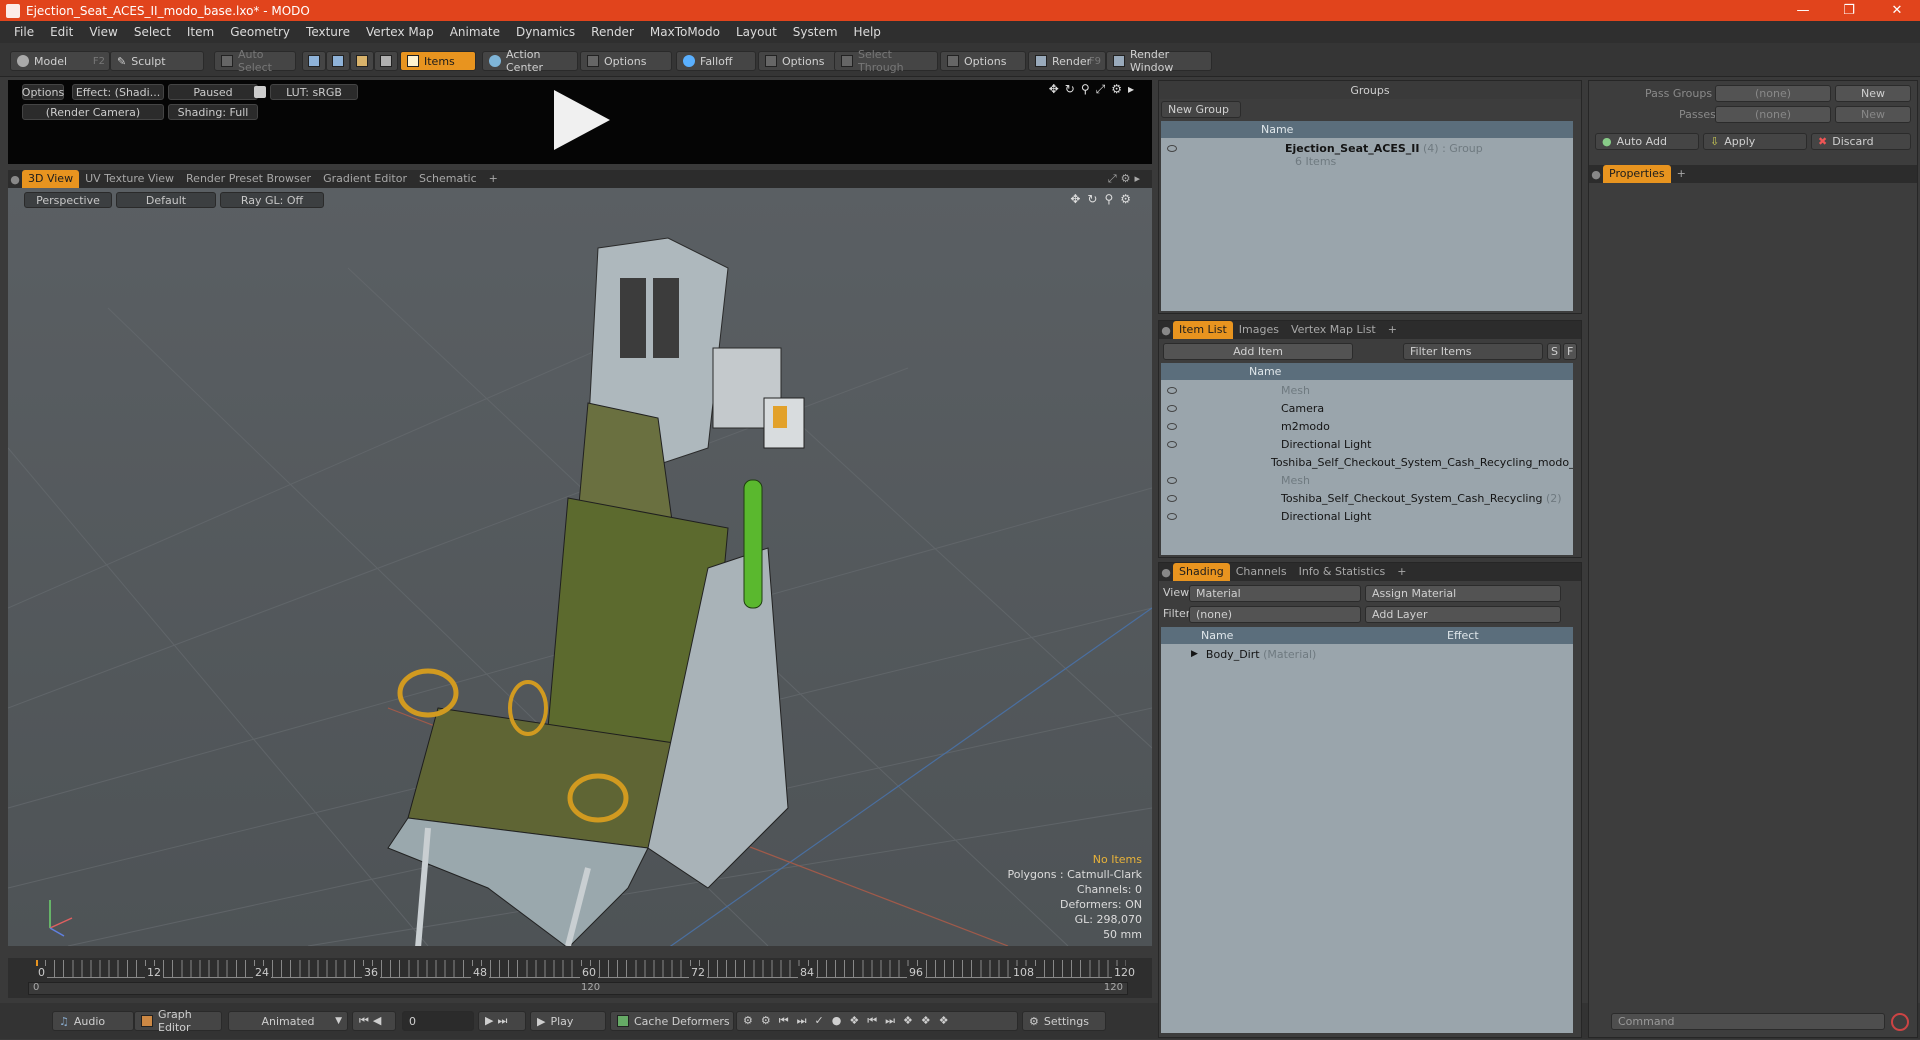 The height and width of the screenshot is (1040, 1920). Describe the element at coordinates (1342, 572) in the screenshot. I see `tab-info-statistics: Info & Statistics` at that location.